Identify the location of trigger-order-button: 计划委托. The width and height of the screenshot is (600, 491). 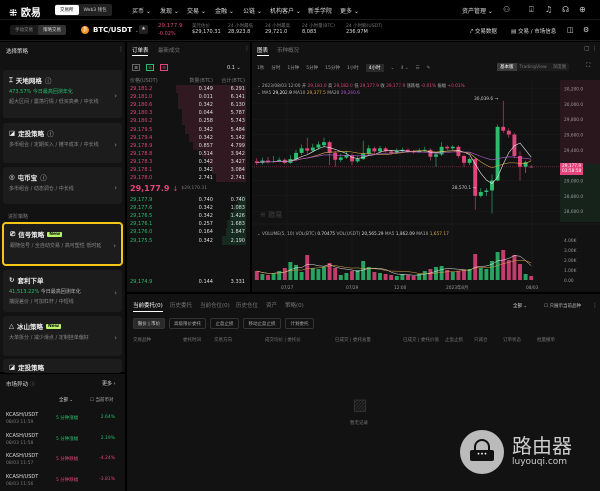
(299, 323).